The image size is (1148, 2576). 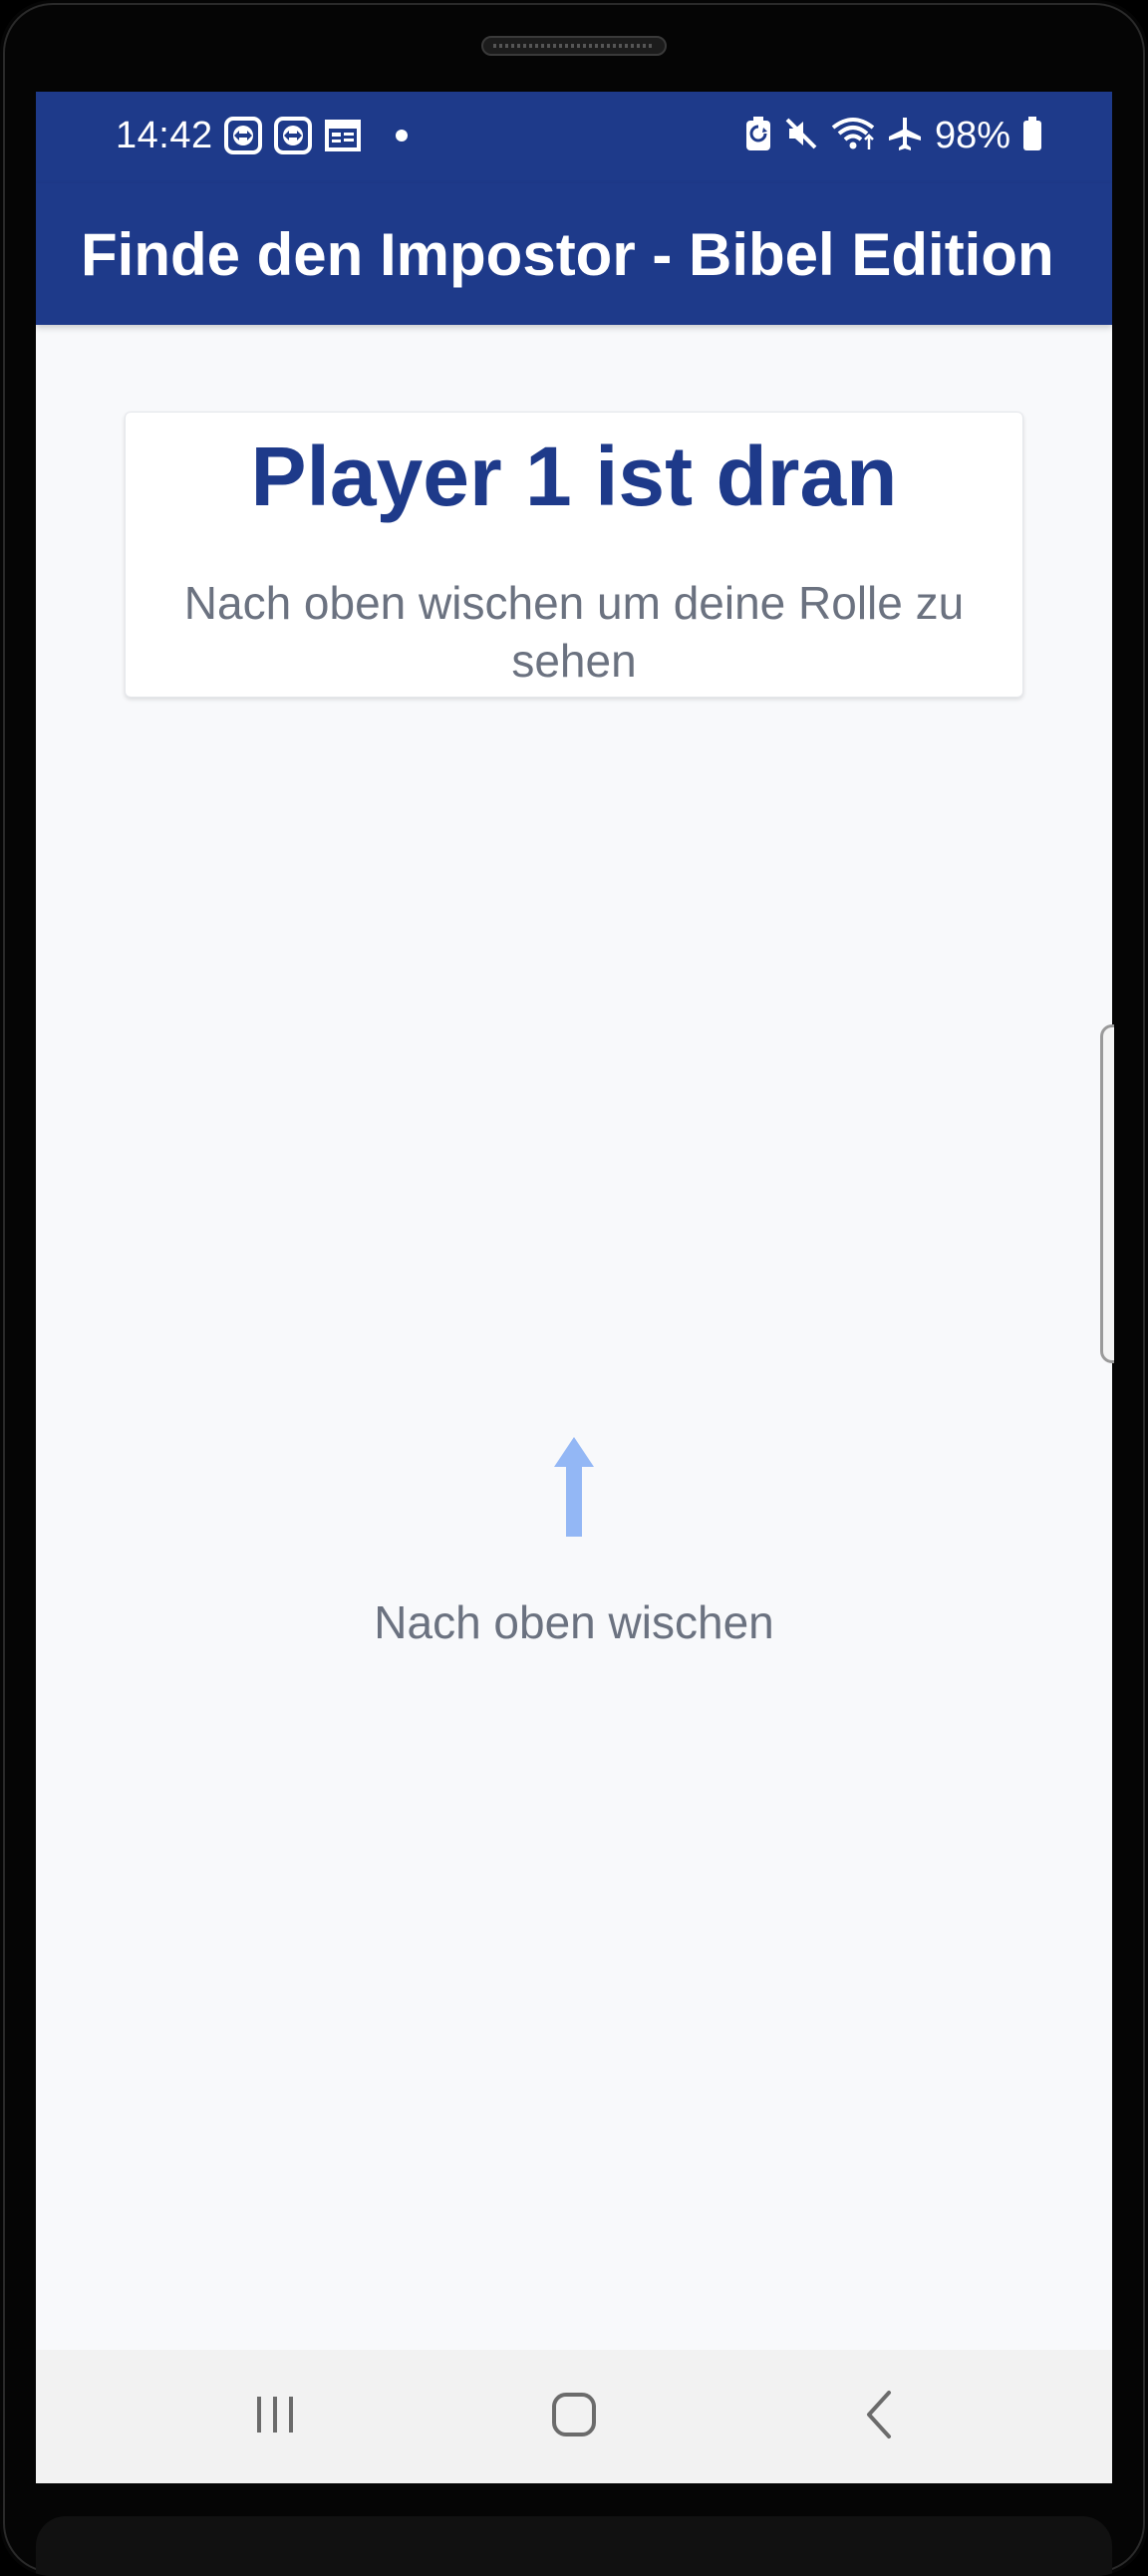 I want to click on battery-percent: 98%, so click(x=972, y=135).